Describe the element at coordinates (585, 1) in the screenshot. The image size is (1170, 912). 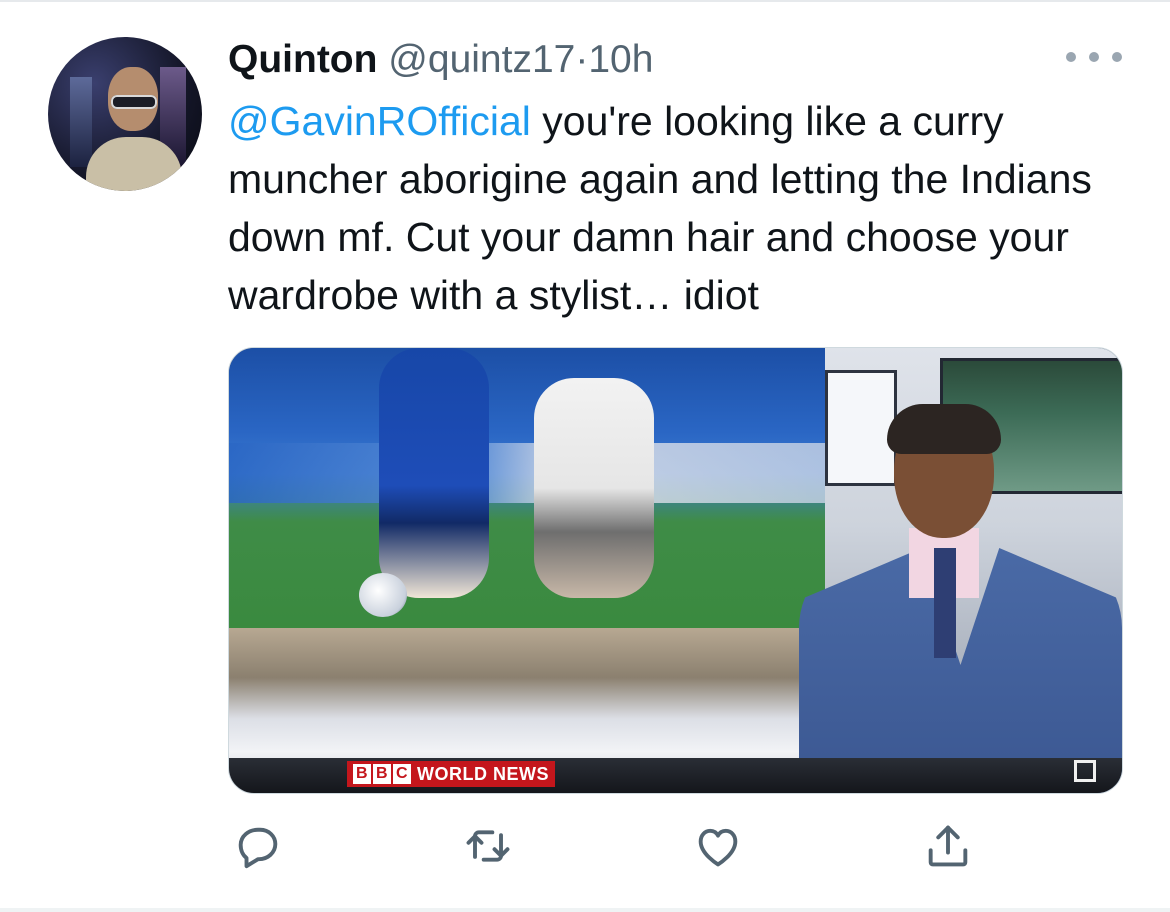
I see `top-divider` at that location.